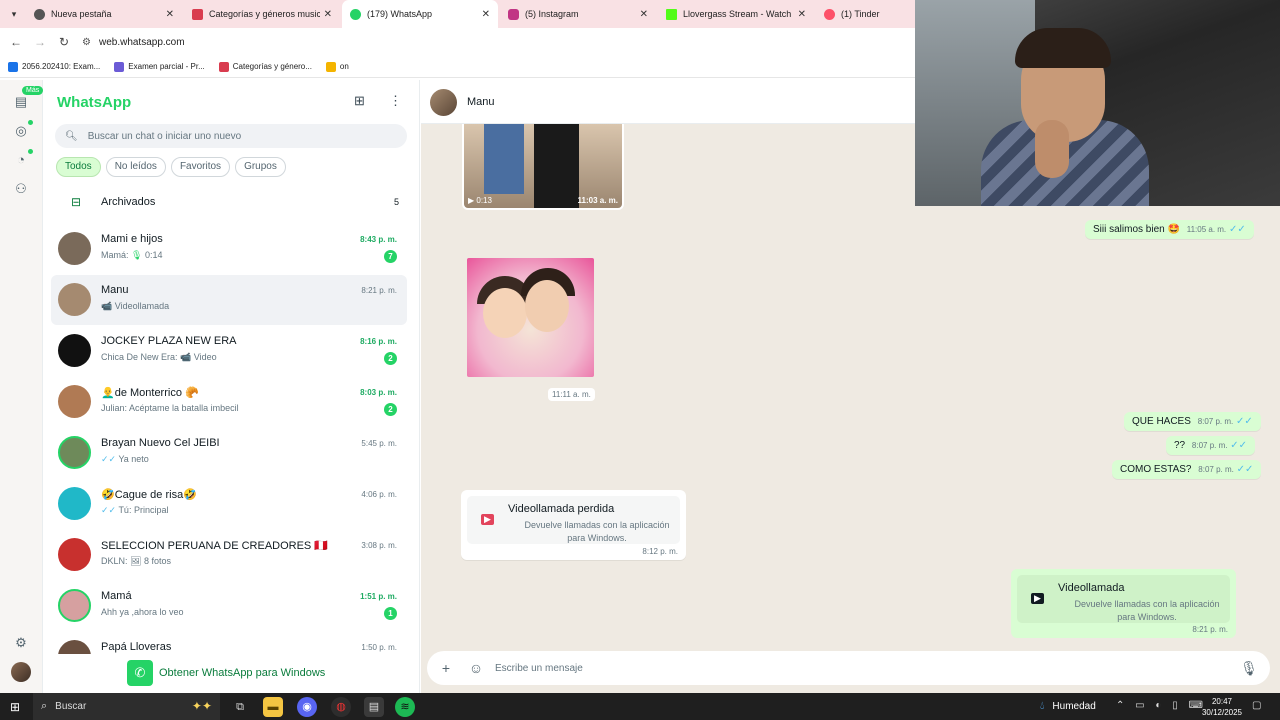 This screenshot has height=720, width=1280. Describe the element at coordinates (1192, 421) in the screenshot. I see `outgoing-message: QUE HACES 8:07 p. m. ✓✓` at that location.